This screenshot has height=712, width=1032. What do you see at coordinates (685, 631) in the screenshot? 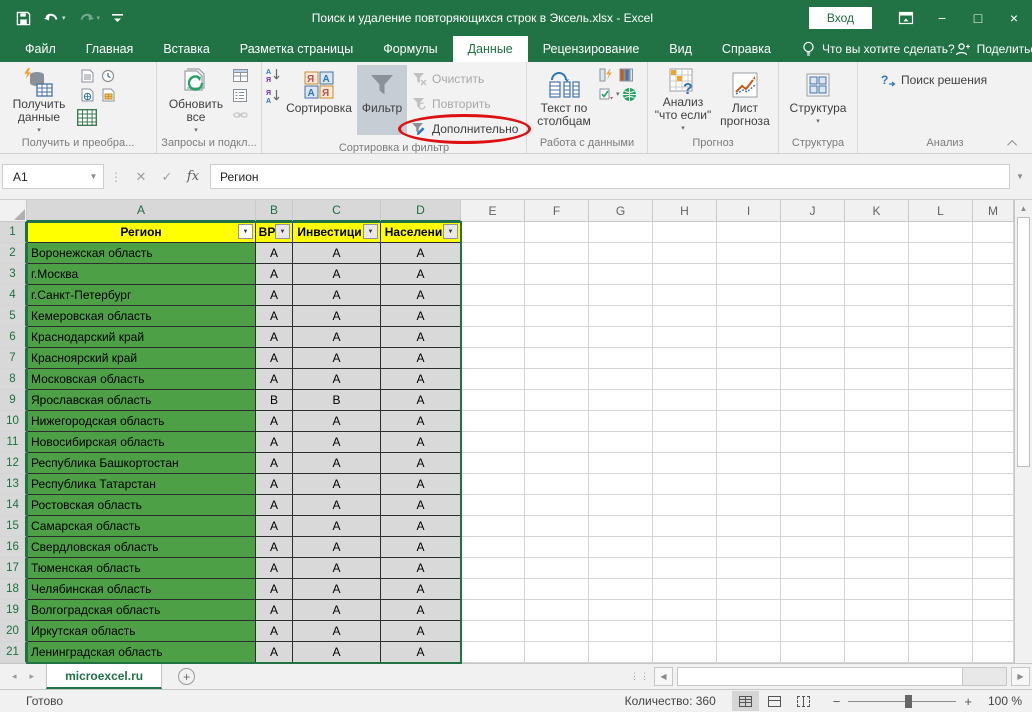
I see `cell-h20` at bounding box center [685, 631].